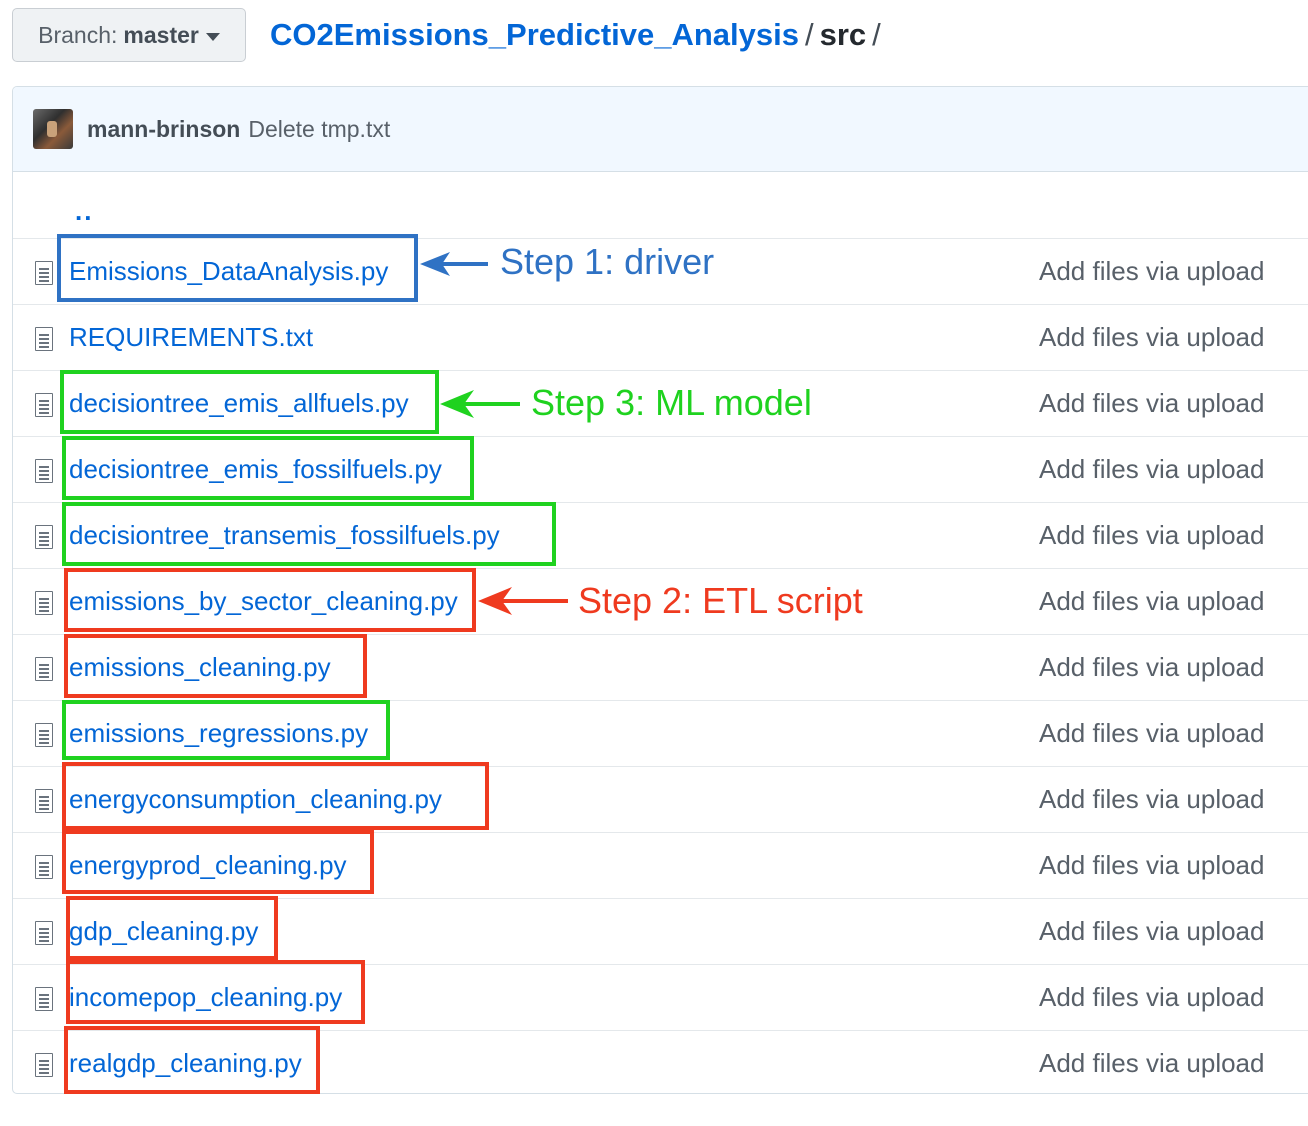  What do you see at coordinates (237, 268) in the screenshot?
I see `highlight-box-driver` at bounding box center [237, 268].